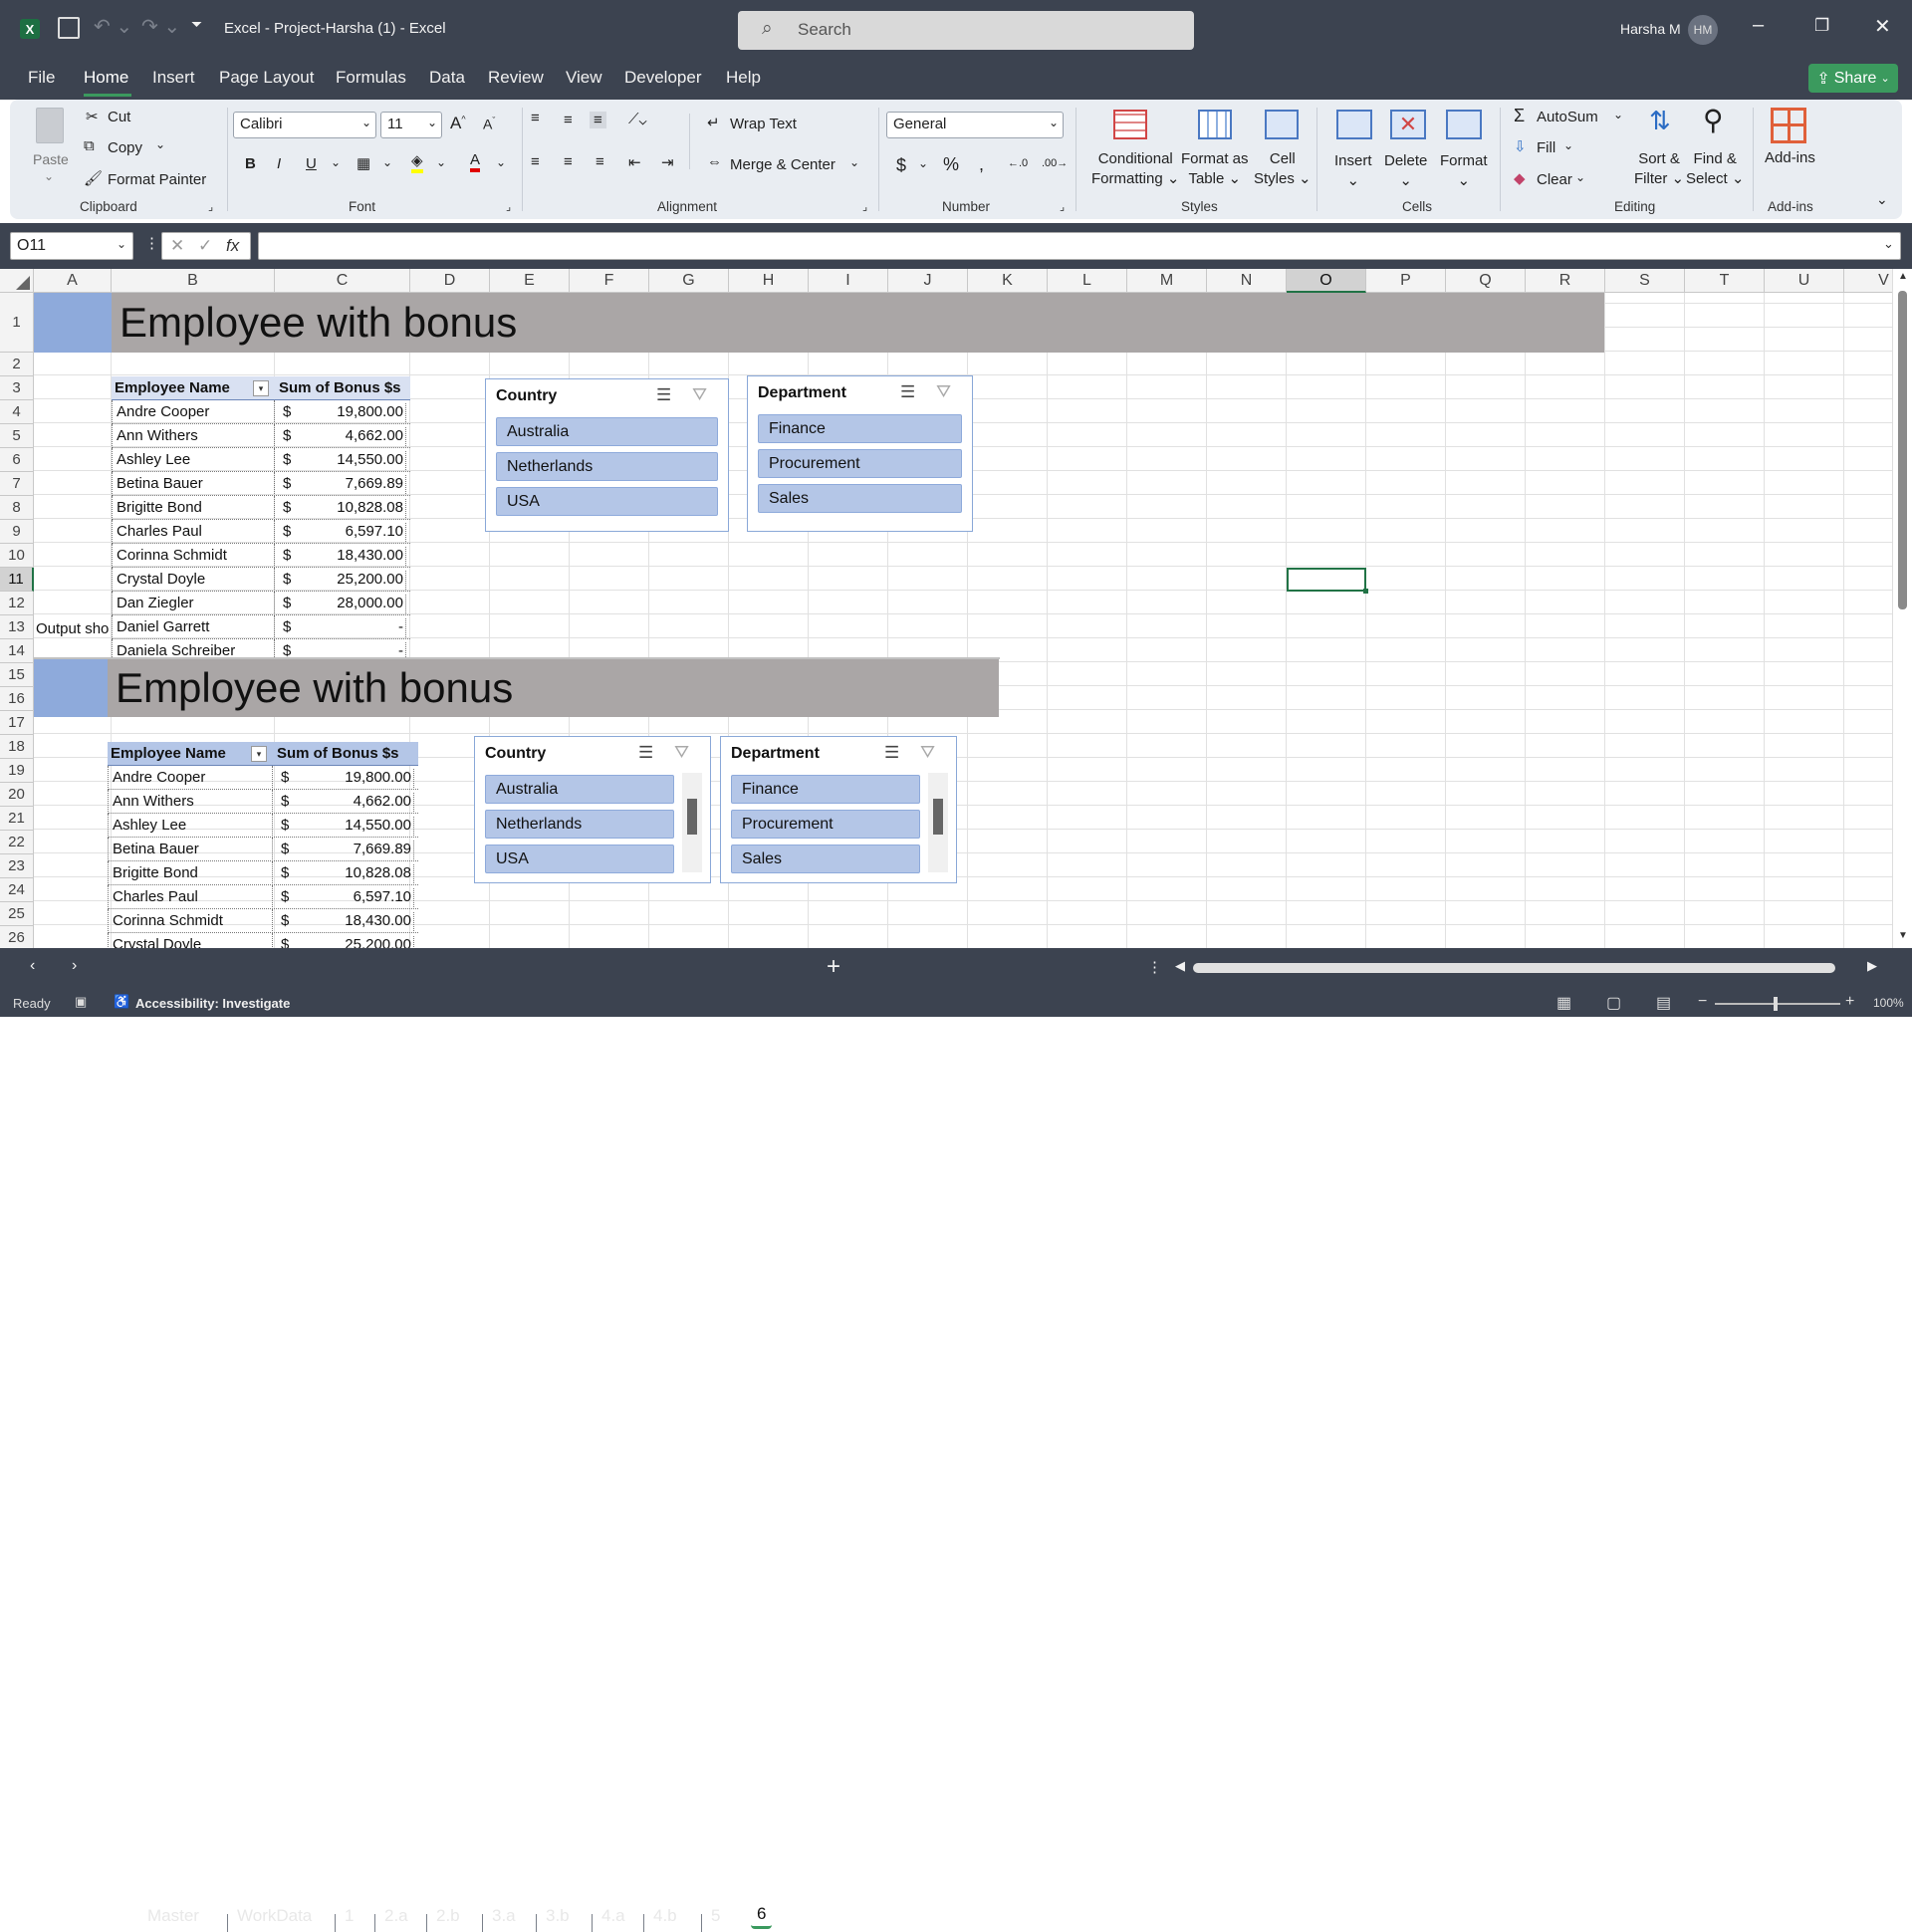 Image resolution: width=1912 pixels, height=1932 pixels. I want to click on align-middle-icon: ≡, so click(568, 120).